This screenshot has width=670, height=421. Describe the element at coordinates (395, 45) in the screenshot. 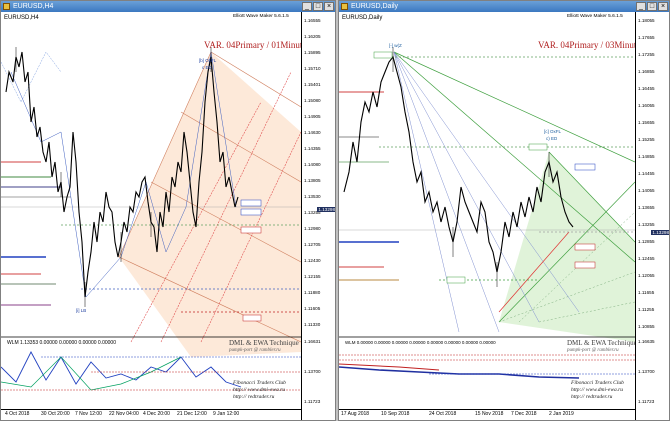

I see `wave-label-top: [-] w(Z` at that location.